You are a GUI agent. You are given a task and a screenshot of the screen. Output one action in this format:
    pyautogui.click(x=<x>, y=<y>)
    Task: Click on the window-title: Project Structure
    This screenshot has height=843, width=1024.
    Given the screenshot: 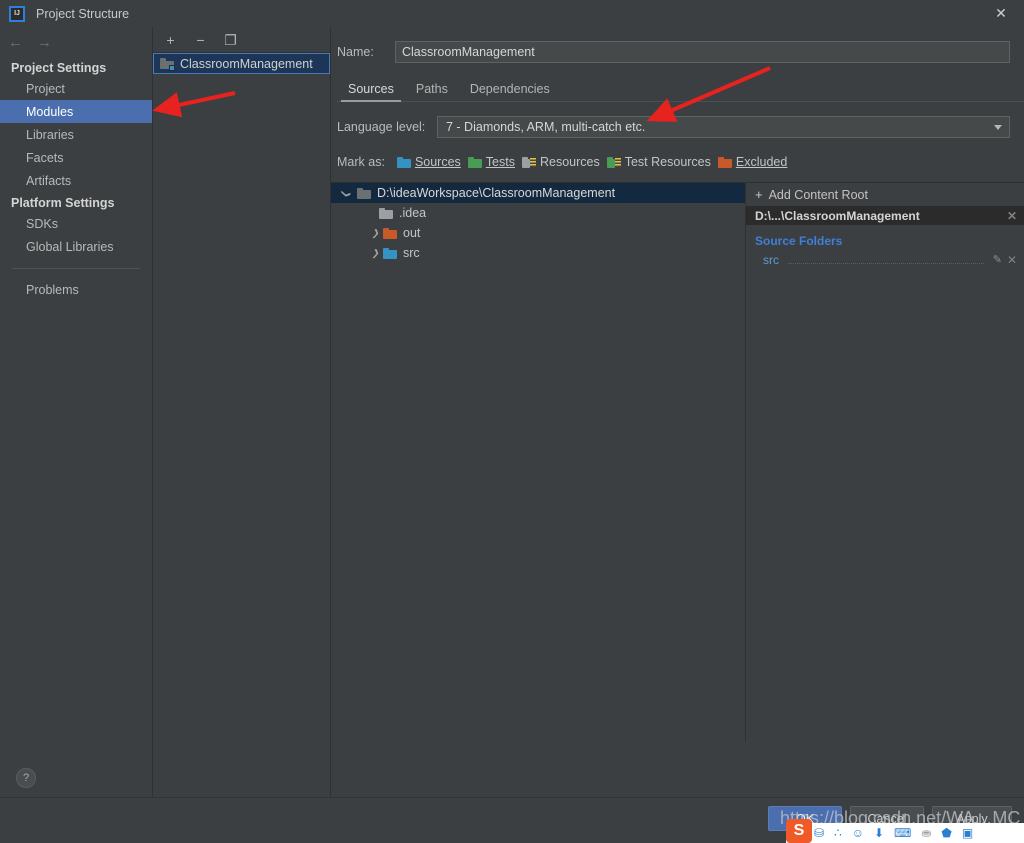 What is the action you would take?
    pyautogui.click(x=83, y=13)
    